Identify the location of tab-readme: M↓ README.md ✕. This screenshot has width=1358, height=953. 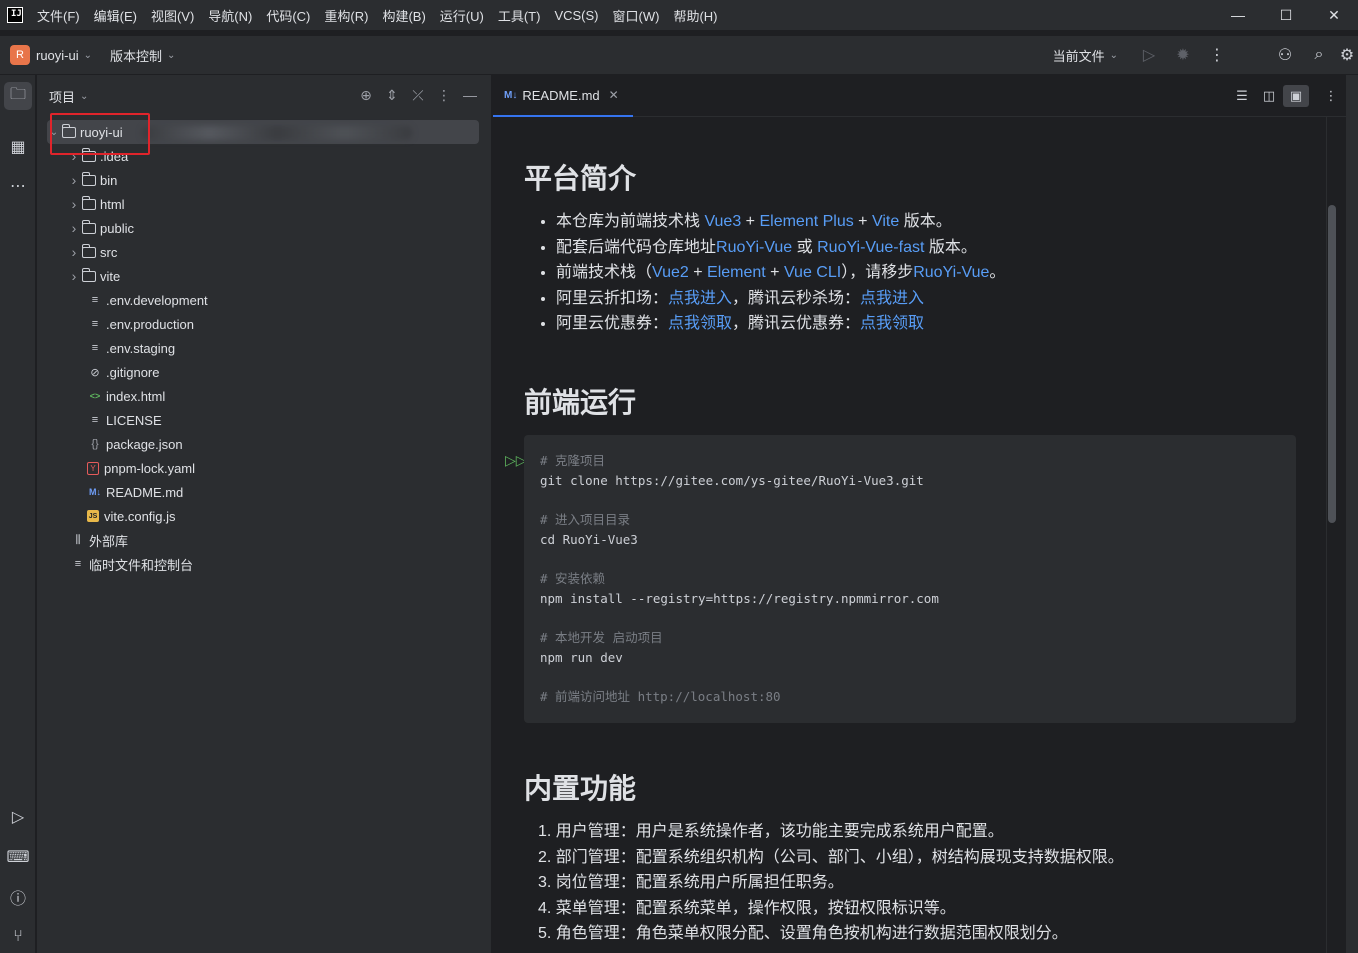
(563, 96).